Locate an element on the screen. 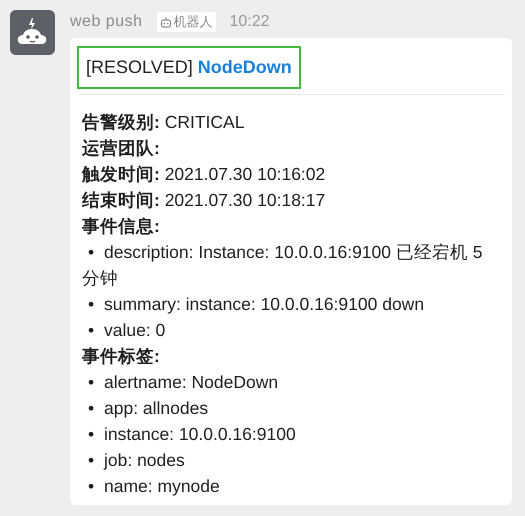 The width and height of the screenshot is (525, 516). field-line: 事件信息: is located at coordinates (121, 226).